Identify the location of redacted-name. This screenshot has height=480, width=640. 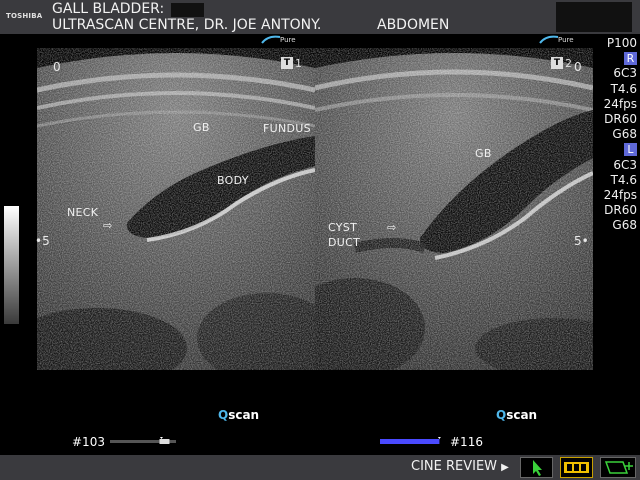
(187, 10).